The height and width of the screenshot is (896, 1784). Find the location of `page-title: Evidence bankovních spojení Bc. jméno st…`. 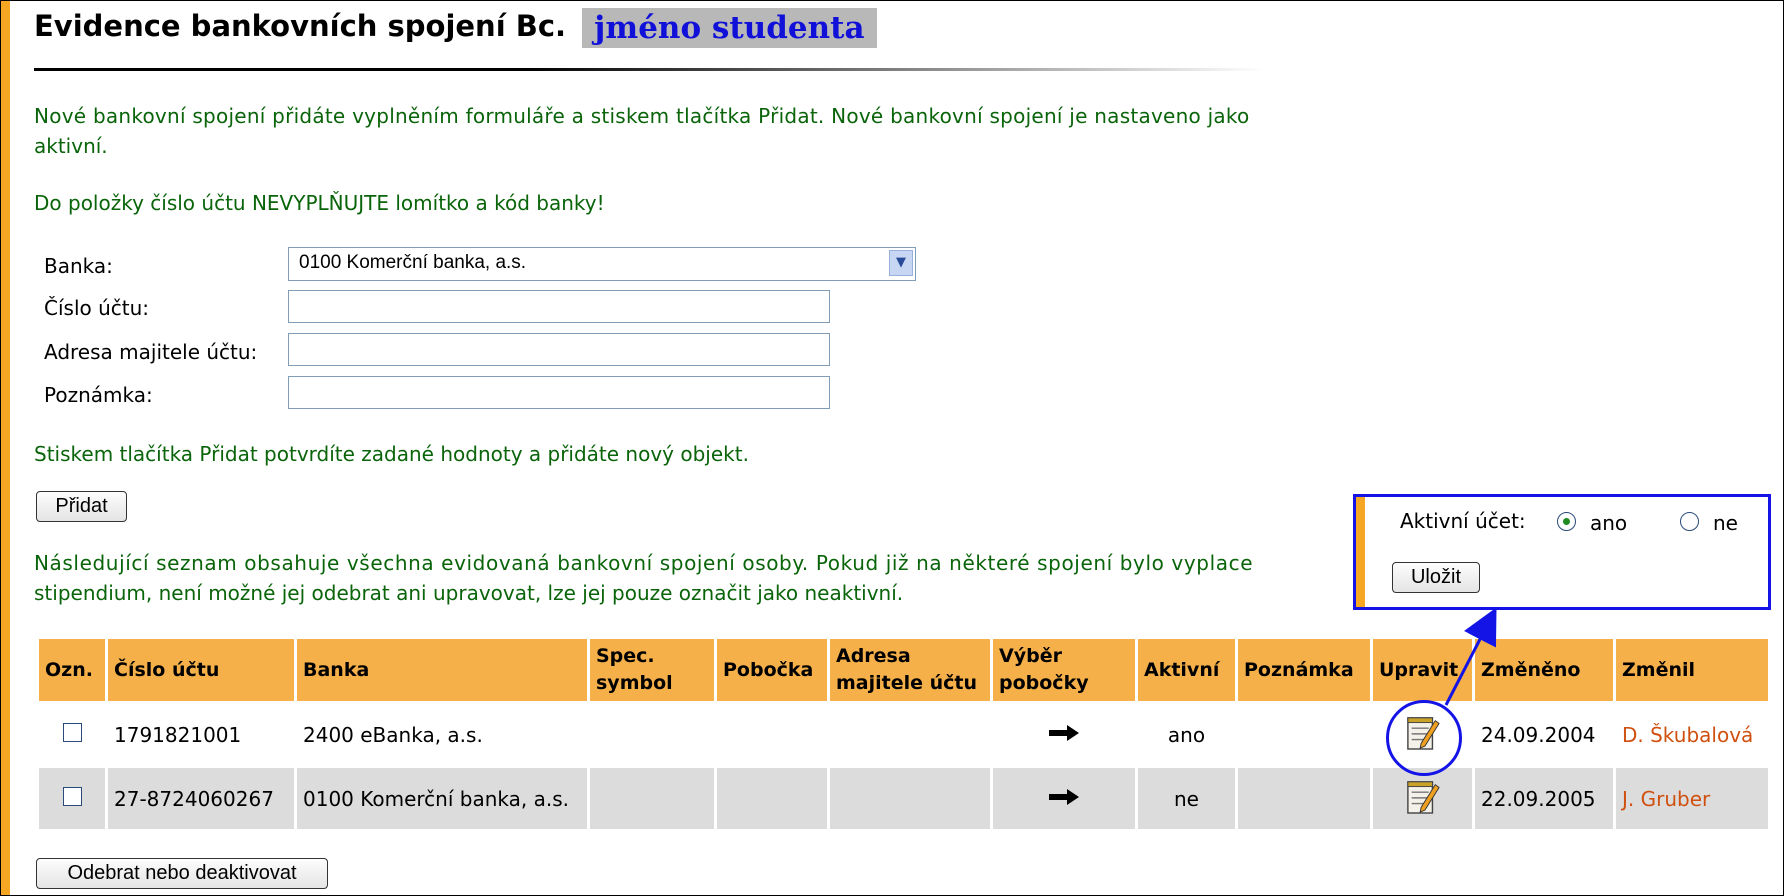

page-title: Evidence bankovních spojení Bc. jméno st… is located at coordinates (455, 28).